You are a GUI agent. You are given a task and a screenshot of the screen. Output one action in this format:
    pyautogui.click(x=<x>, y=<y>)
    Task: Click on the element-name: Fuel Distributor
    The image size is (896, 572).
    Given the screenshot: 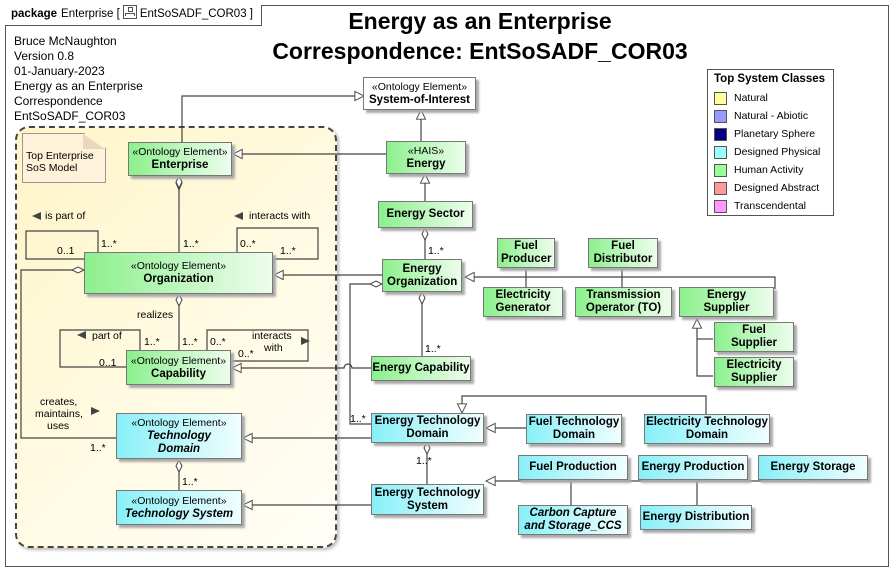 What is the action you would take?
    pyautogui.click(x=623, y=252)
    